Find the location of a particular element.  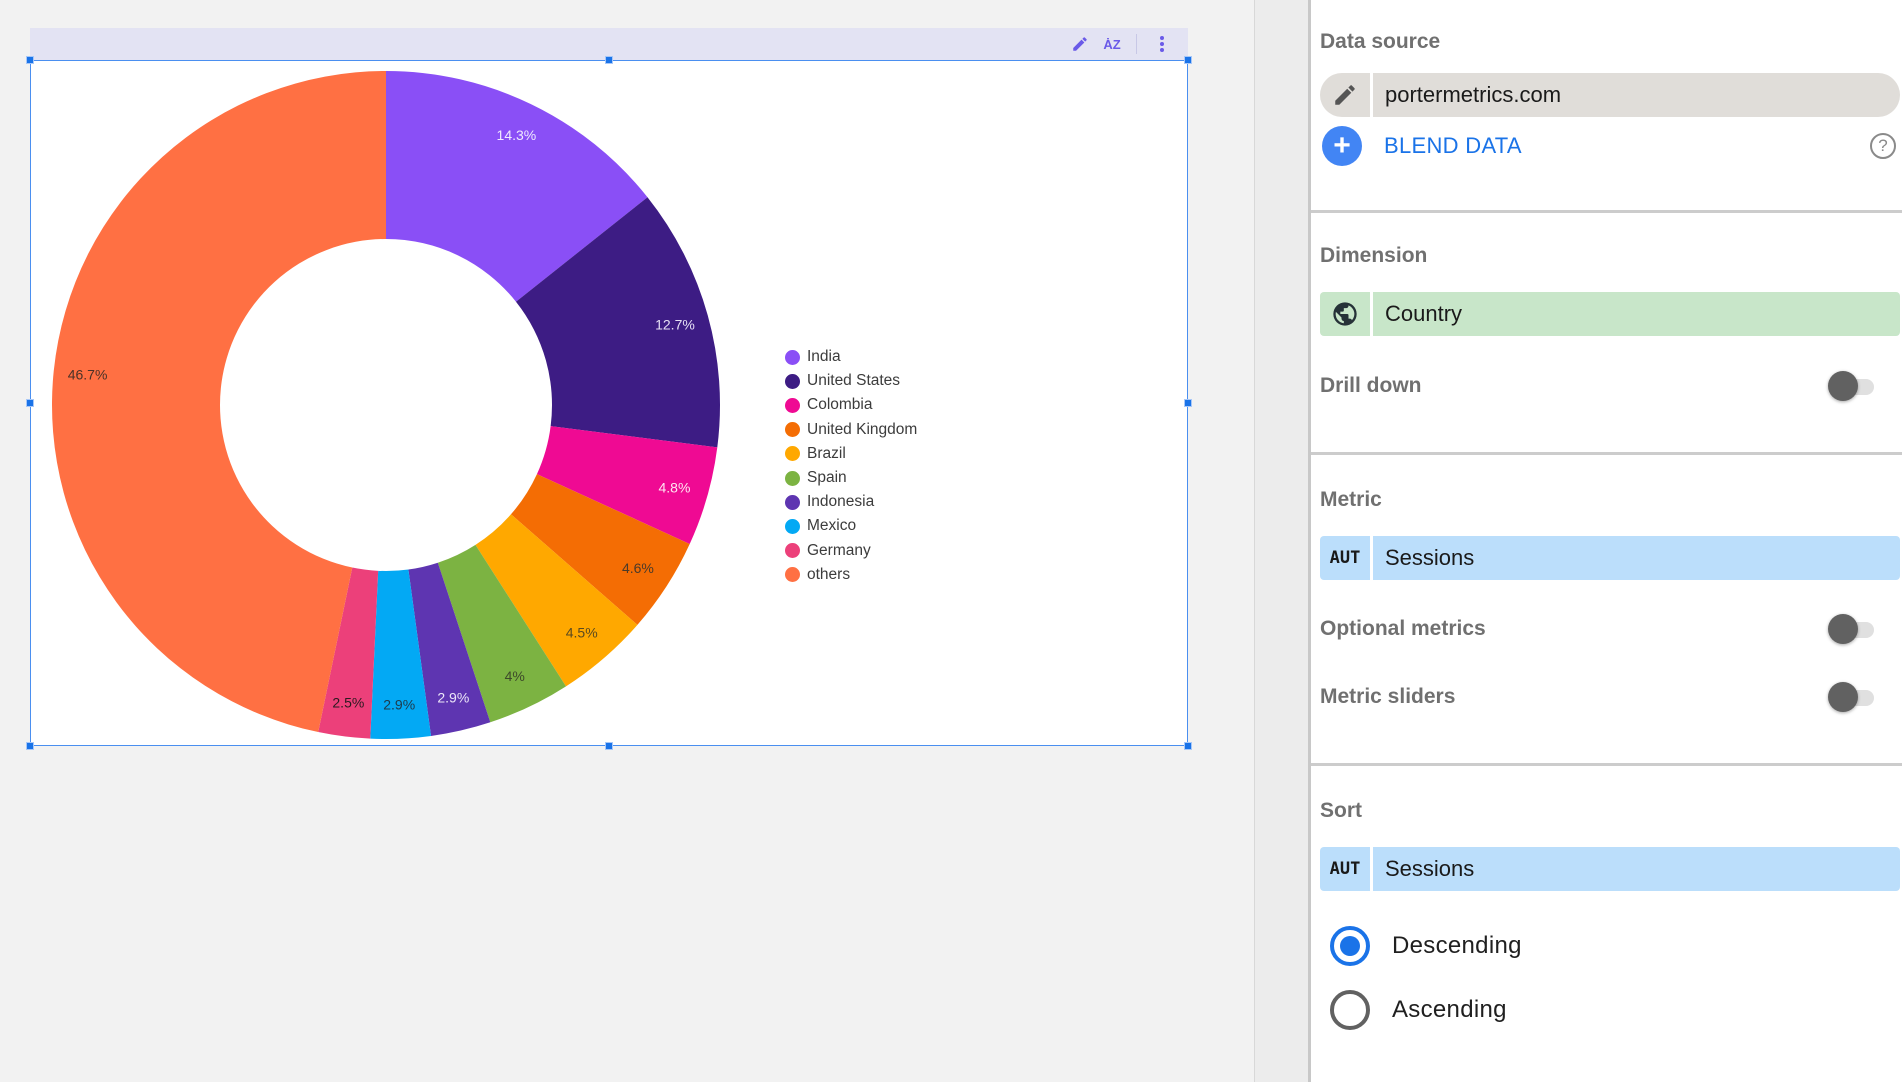

sort-descending-option: Descending is located at coordinates (1426, 946).